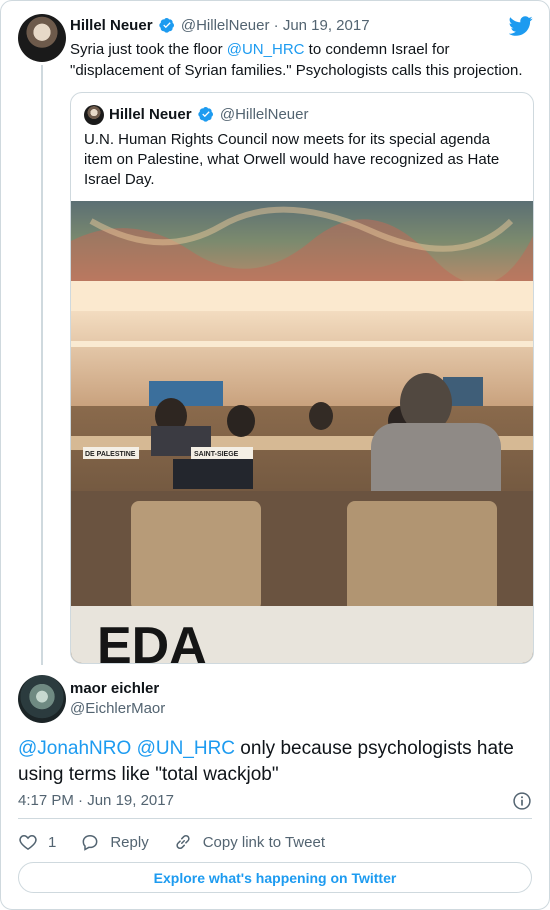  Describe the element at coordinates (521, 26) in the screenshot. I see `twitter-logo-icon` at that location.